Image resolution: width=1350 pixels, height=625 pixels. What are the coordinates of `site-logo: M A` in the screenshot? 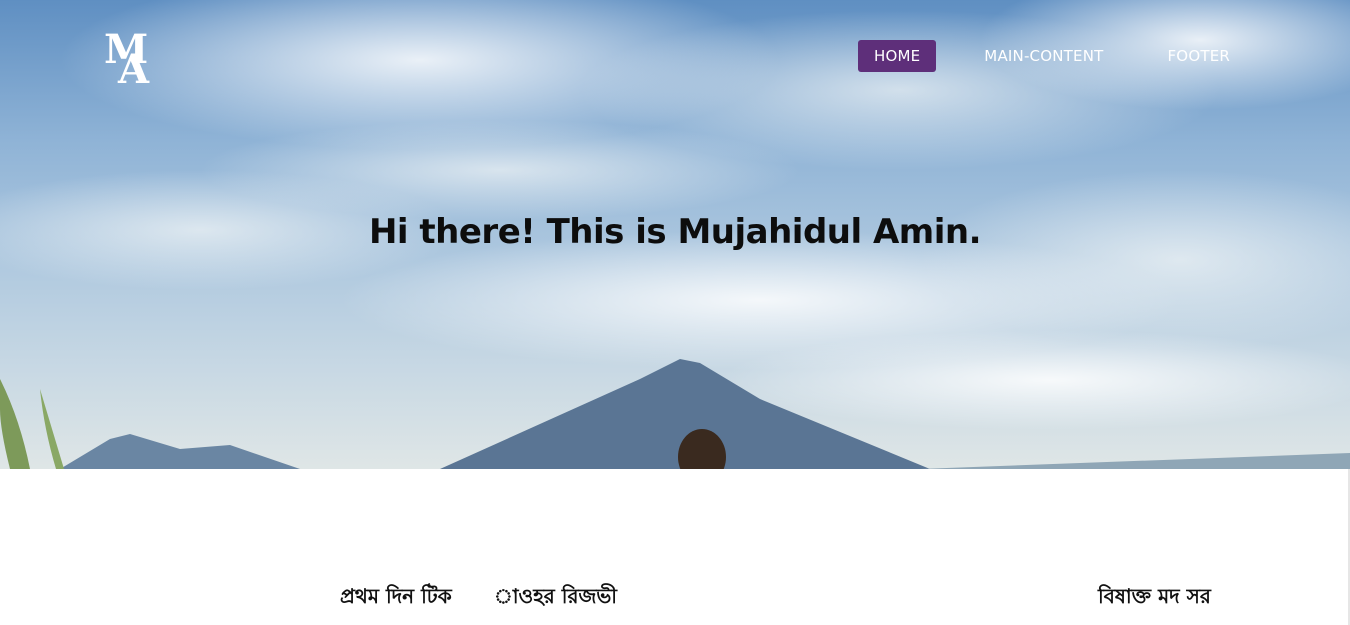 It's located at (133, 61).